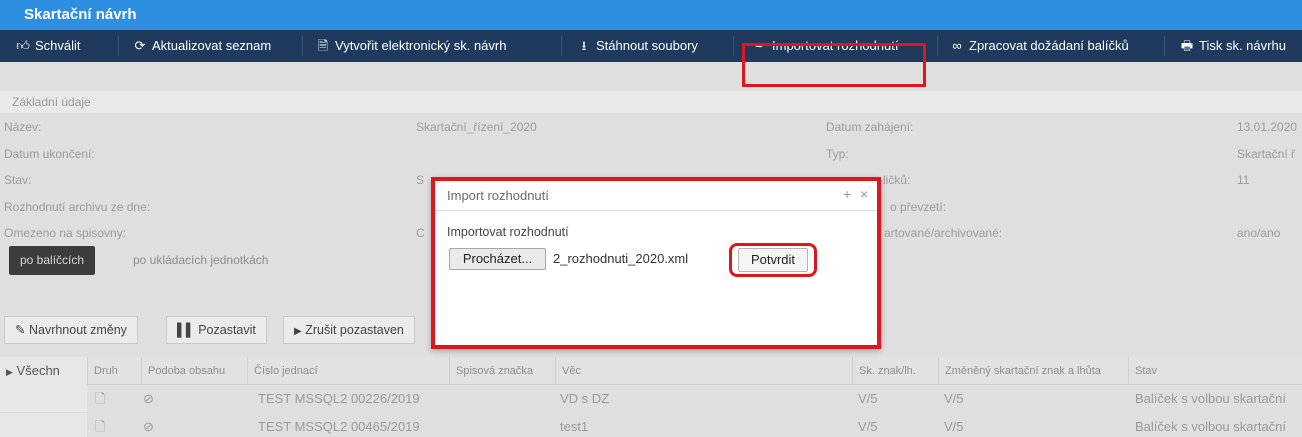 The height and width of the screenshot is (437, 1302). What do you see at coordinates (77, 330) in the screenshot?
I see `propose-changes-label: Navrhnout změny` at bounding box center [77, 330].